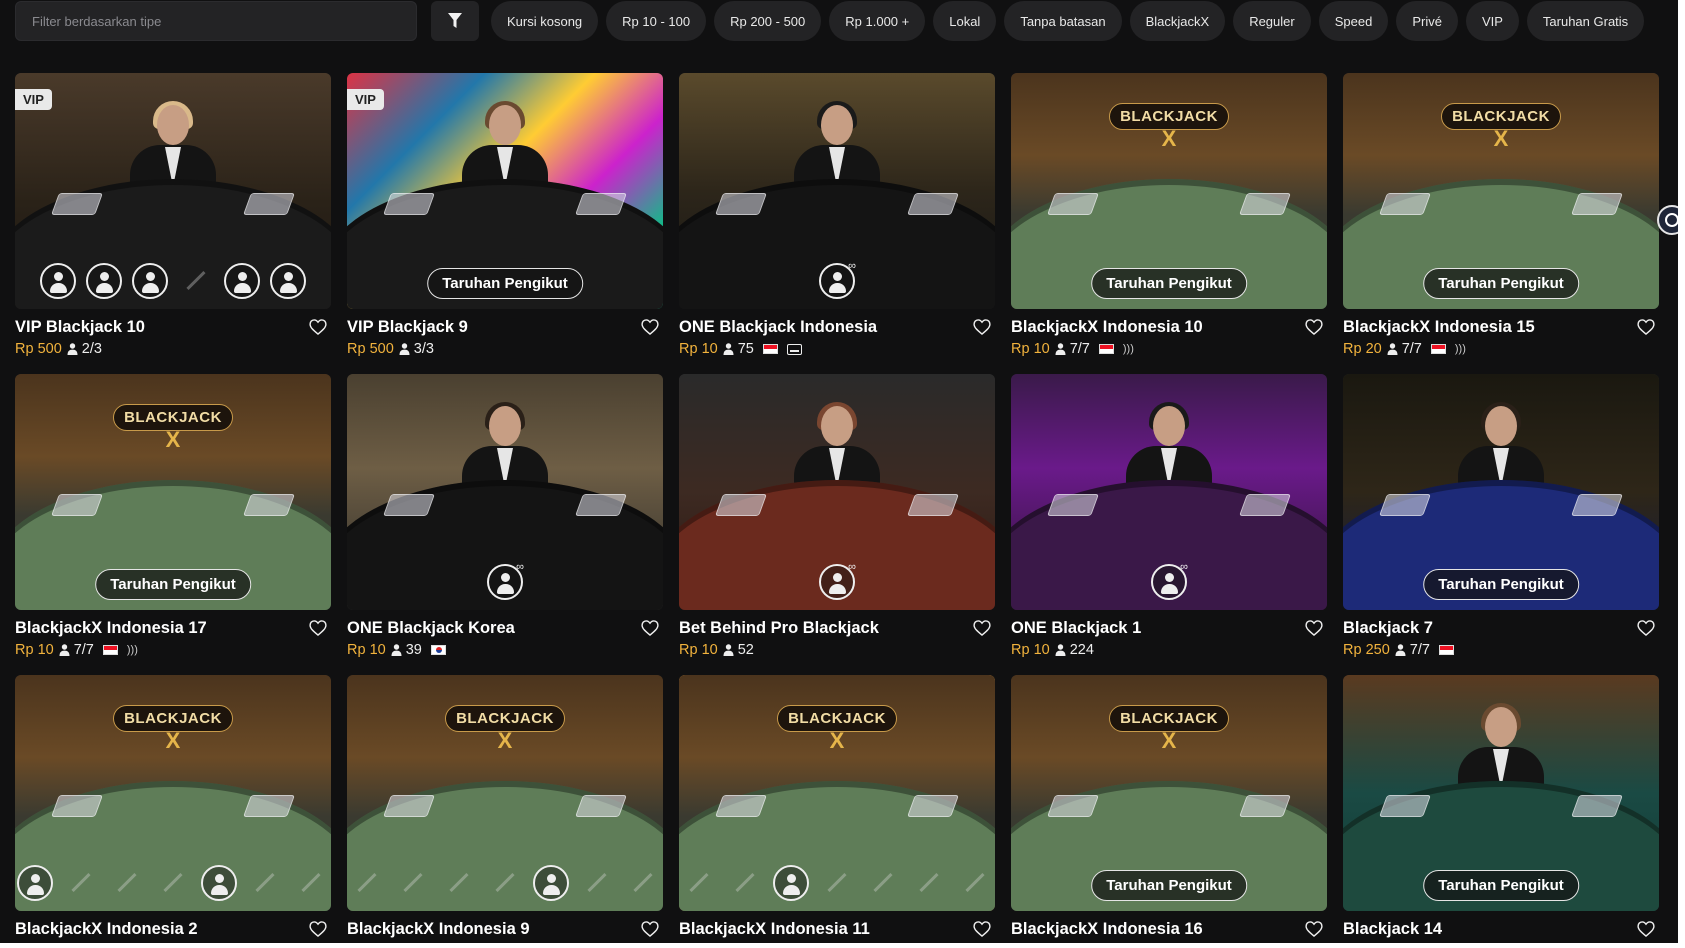 The image size is (1685, 948). Describe the element at coordinates (1492, 21) in the screenshot. I see `filter-chip: VIP` at that location.